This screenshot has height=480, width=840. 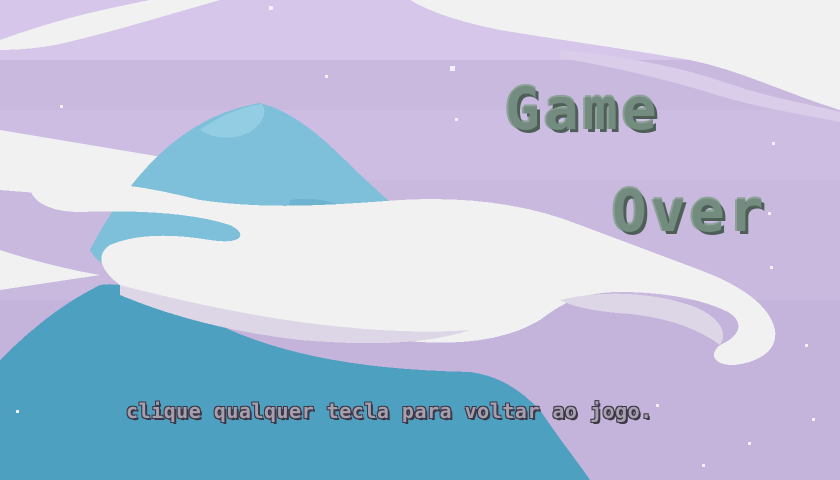 What do you see at coordinates (583, 109) in the screenshot?
I see `game-over-title-line1: Game` at bounding box center [583, 109].